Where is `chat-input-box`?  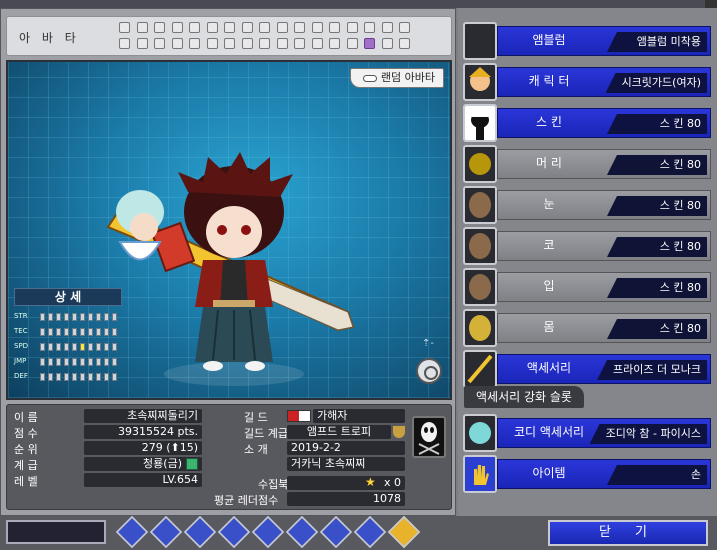 chat-input-box is located at coordinates (56, 532).